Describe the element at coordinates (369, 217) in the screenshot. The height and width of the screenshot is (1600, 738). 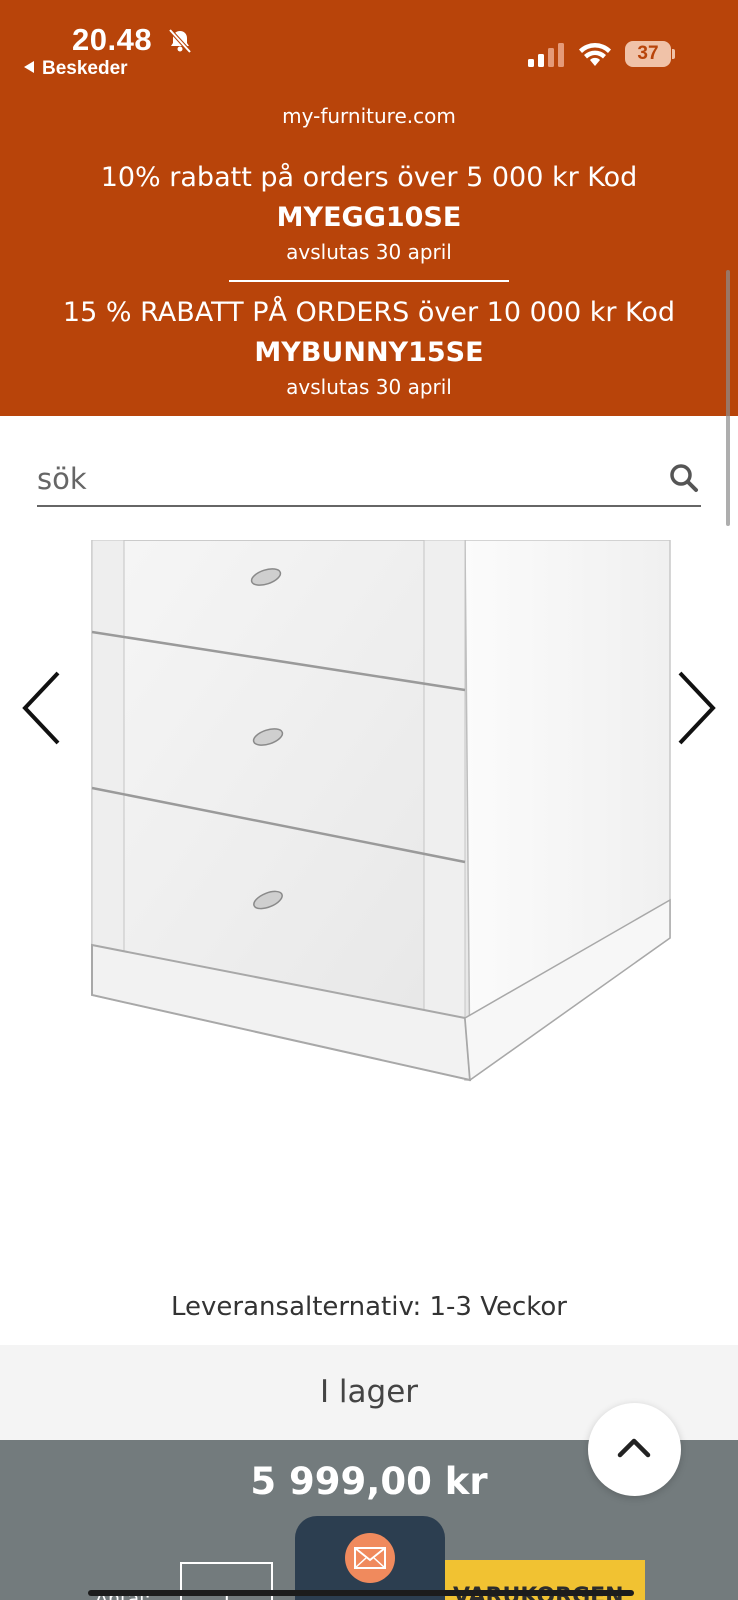
I see `promo-code: MYEGG10SE` at that location.